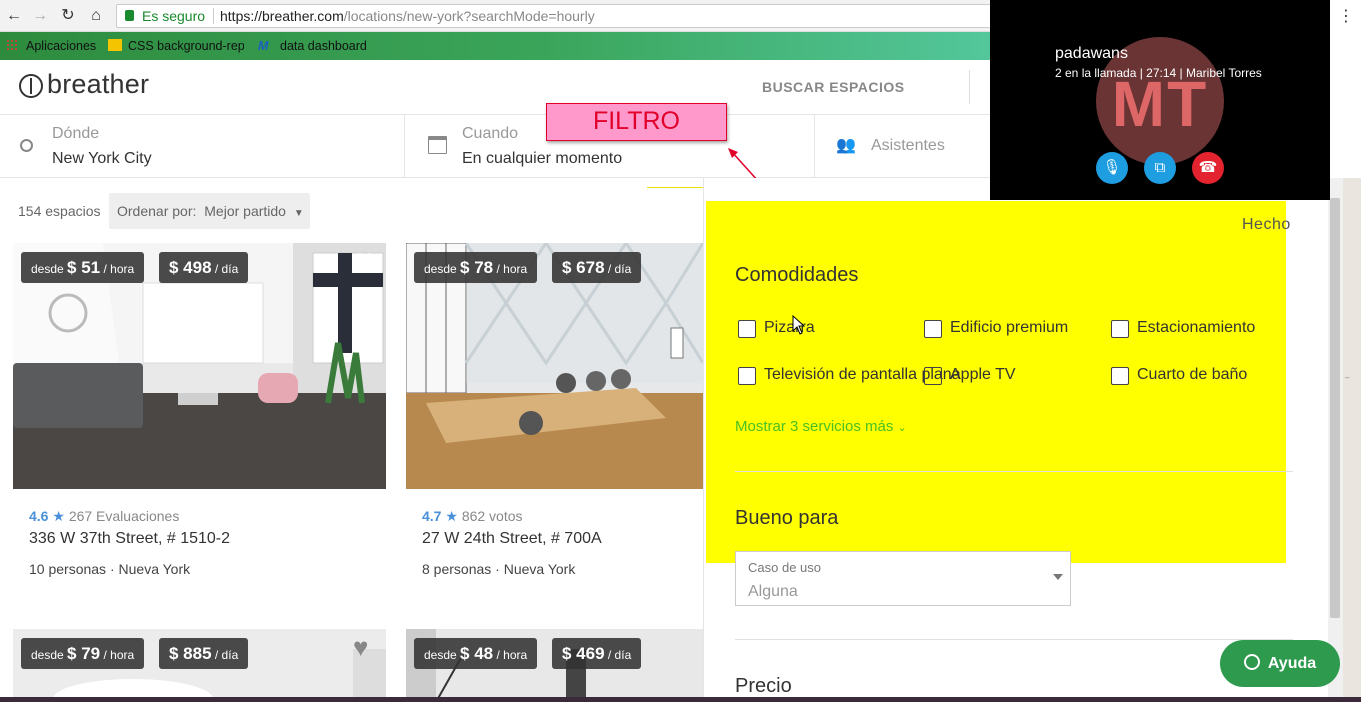 The image size is (1361, 702). Describe the element at coordinates (1346, 16) in the screenshot. I see `more-menu-icon: ⋮` at that location.